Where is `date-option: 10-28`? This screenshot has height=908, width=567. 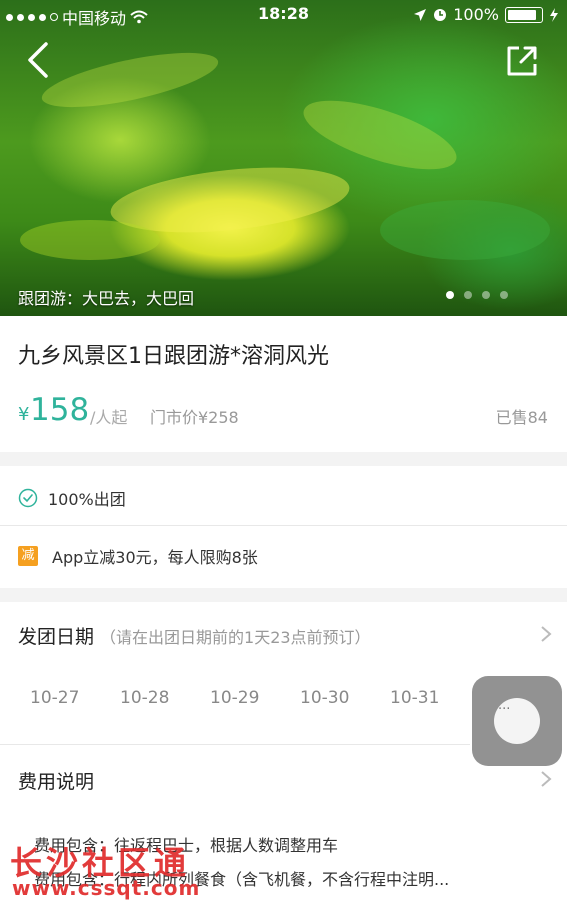
date-option: 10-28 is located at coordinates (153, 698).